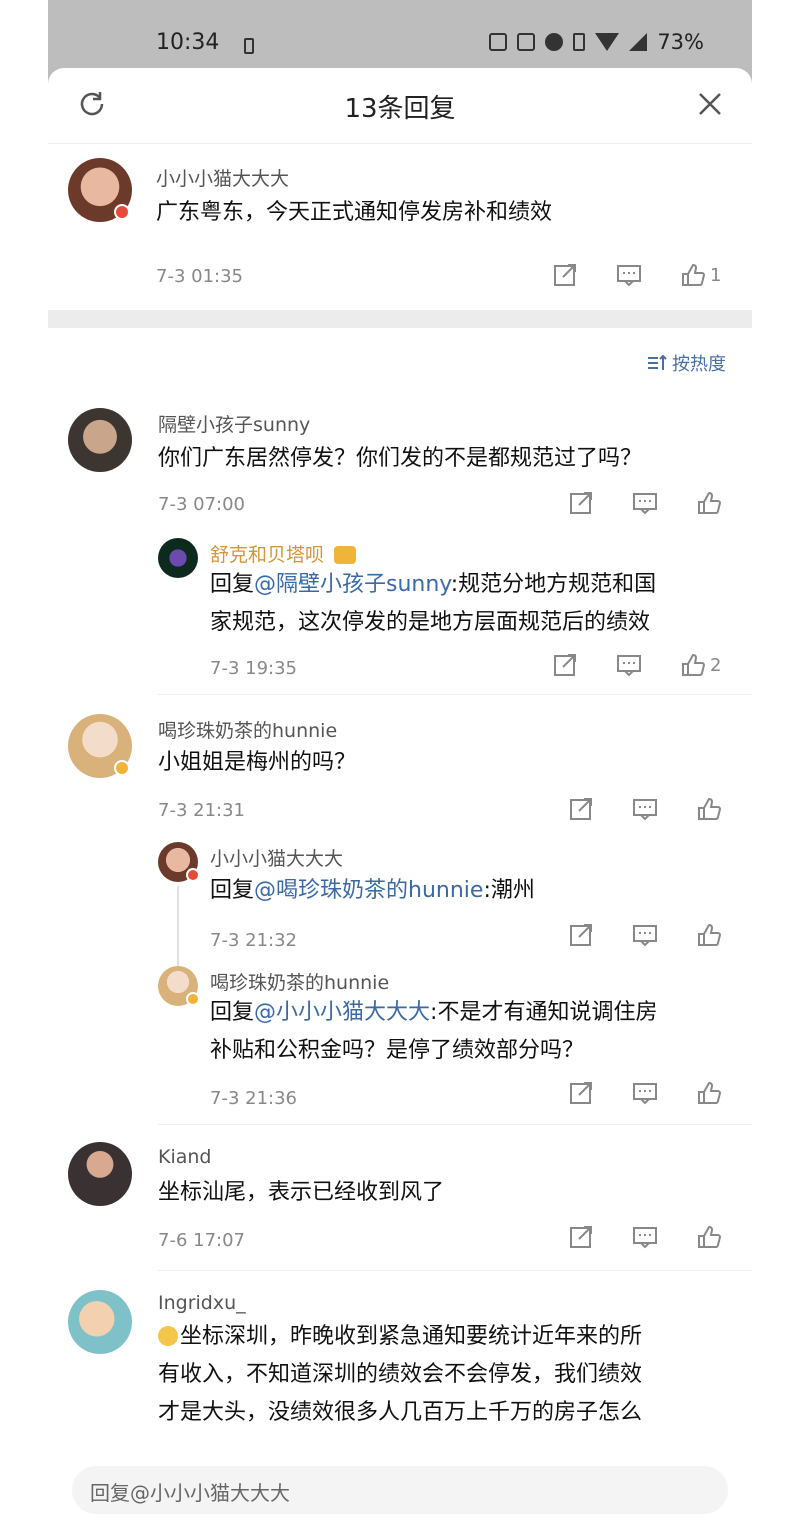 The height and width of the screenshot is (1525, 800). What do you see at coordinates (680, 42) in the screenshot?
I see `battery-percent: 73%` at bounding box center [680, 42].